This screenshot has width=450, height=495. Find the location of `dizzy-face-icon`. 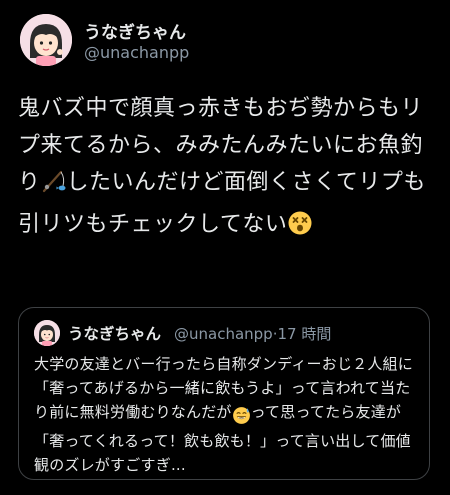

dizzy-face-icon is located at coordinates (300, 229).